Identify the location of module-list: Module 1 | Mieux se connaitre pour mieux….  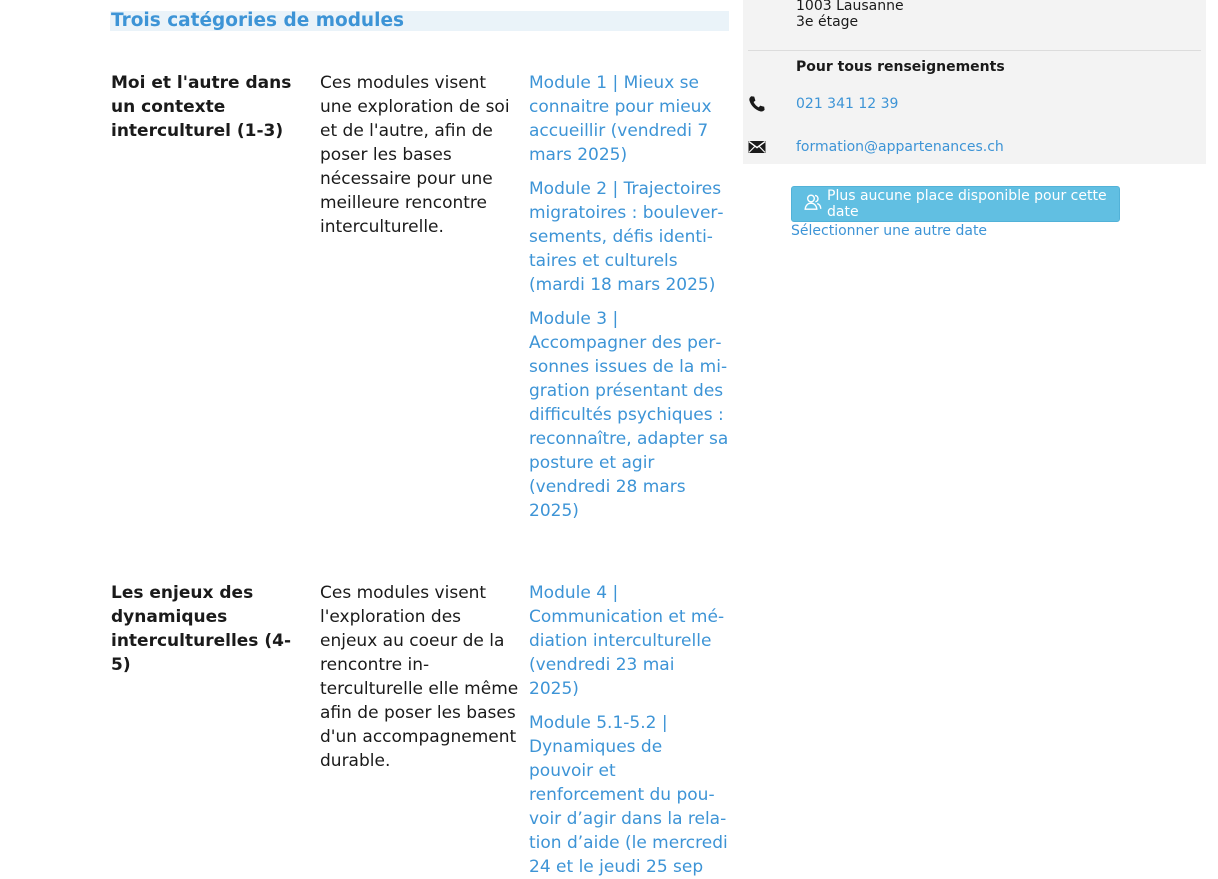
(629, 297).